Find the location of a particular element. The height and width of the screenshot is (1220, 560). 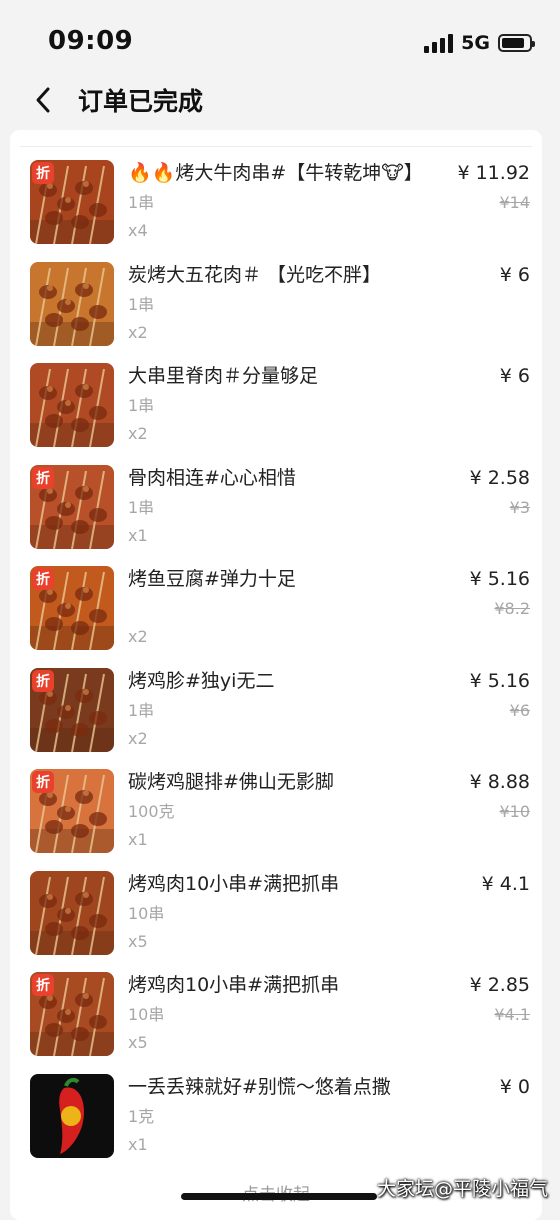

order-item: 折 骨肉相连#心心相惜 1串 x1 ¥ 2.58 ¥3 is located at coordinates (276, 512).